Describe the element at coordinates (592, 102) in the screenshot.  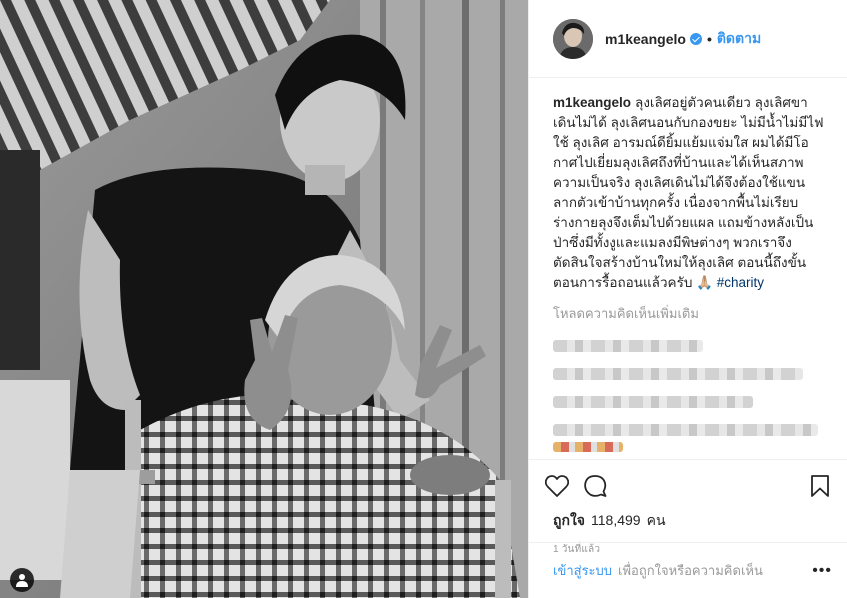
I see `caption-username: m1keangelo` at that location.